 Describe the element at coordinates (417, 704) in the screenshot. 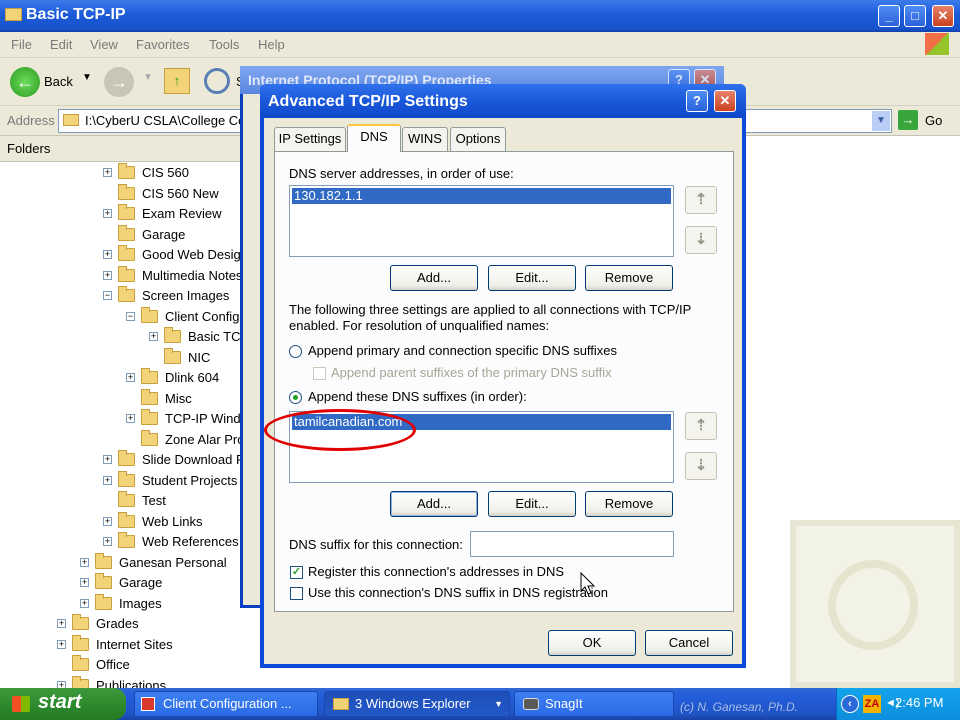

I see `task-windows-explorer: 3 Windows Explorer ▼` at that location.